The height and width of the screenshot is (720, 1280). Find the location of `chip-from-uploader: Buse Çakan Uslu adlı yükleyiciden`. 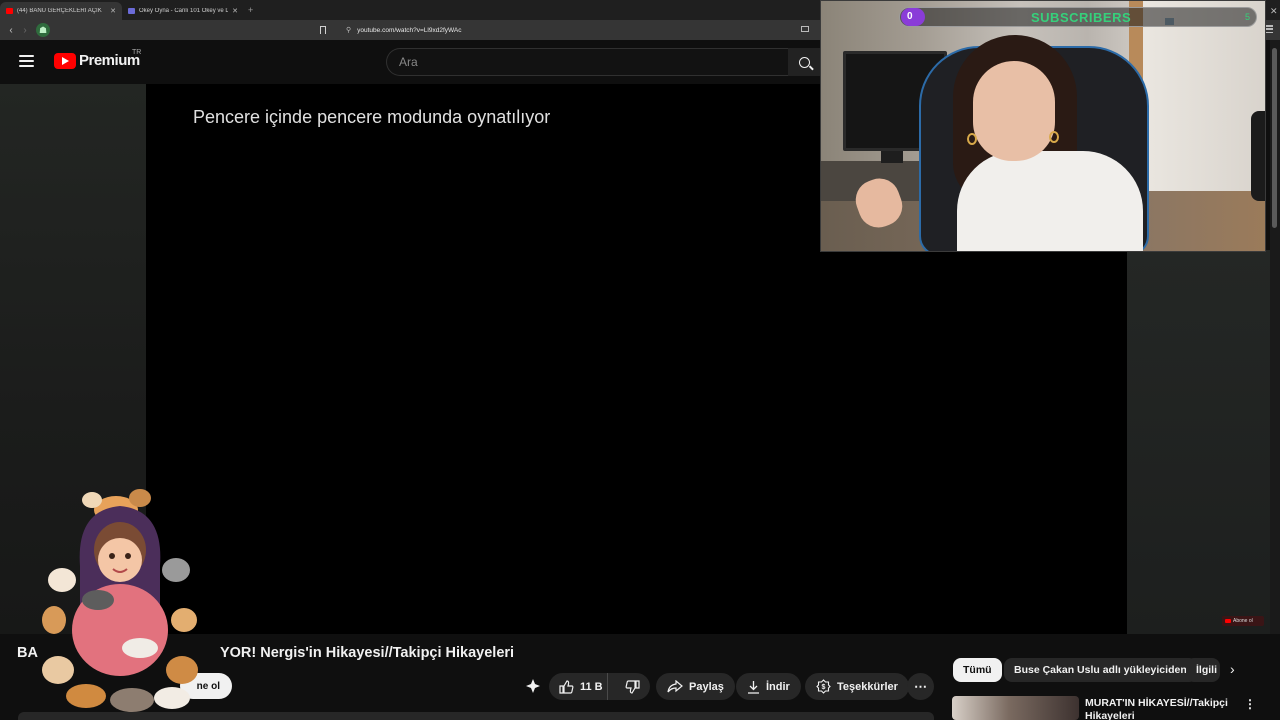

chip-from-uploader: Buse Çakan Uslu adlı yükleyiciden is located at coordinates (1100, 670).